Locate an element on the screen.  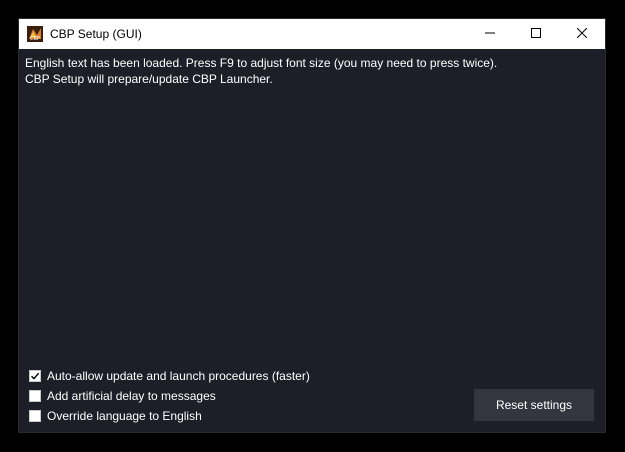
maximize-button is located at coordinates (536, 34).